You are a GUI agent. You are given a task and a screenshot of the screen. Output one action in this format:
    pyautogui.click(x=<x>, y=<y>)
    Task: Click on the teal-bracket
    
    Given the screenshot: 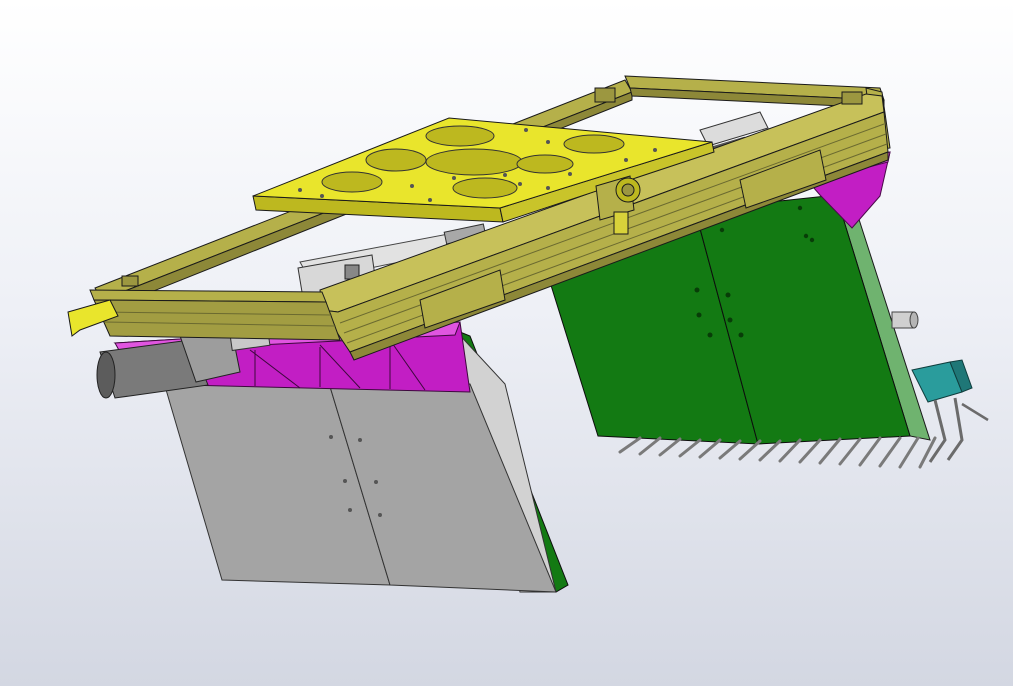 What is the action you would take?
    pyautogui.click(x=950, y=411)
    